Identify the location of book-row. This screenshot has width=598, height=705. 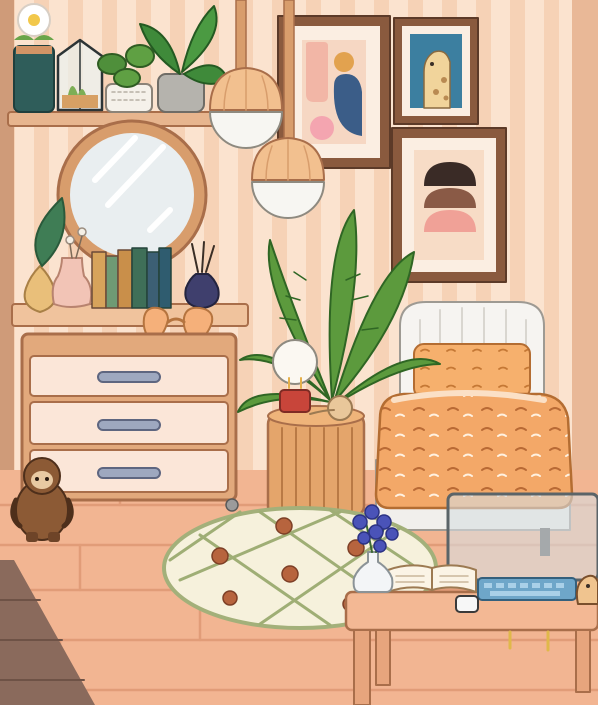
(131, 278).